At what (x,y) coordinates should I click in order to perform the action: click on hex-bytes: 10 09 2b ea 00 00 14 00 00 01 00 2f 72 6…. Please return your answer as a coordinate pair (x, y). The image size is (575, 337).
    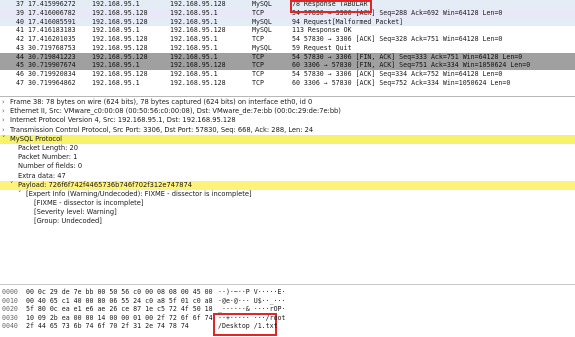
    Looking at the image, I should click on (119, 317).